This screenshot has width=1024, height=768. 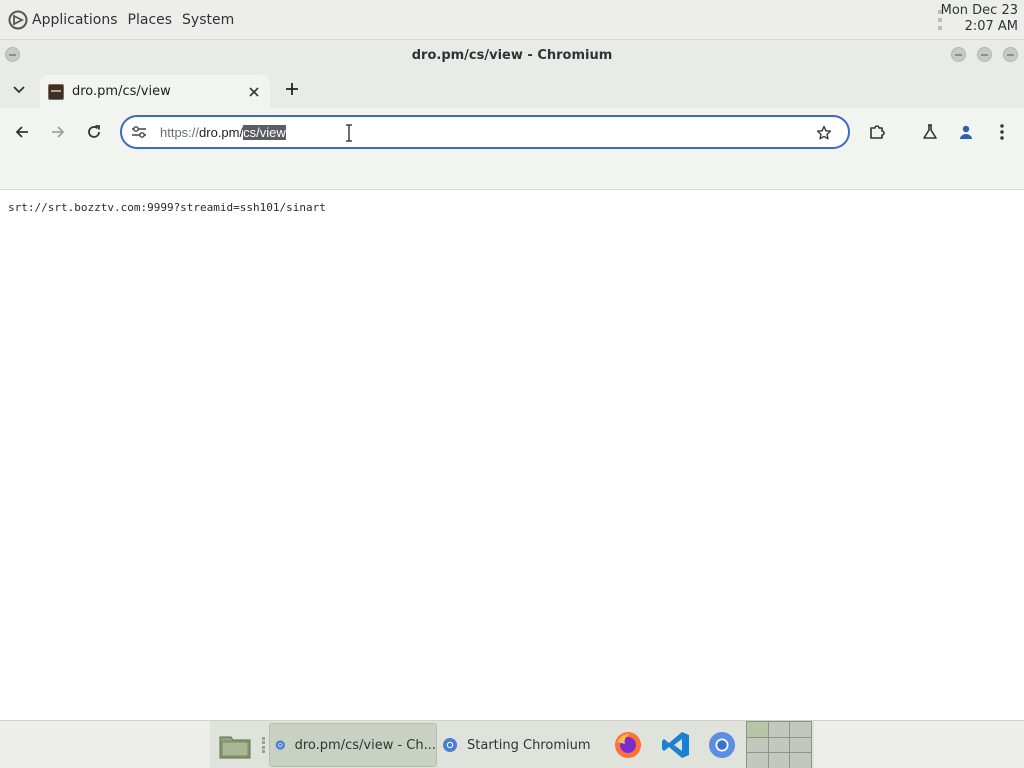 What do you see at coordinates (121, 91) in the screenshot?
I see `tab-title: dro.pm/cs/view` at bounding box center [121, 91].